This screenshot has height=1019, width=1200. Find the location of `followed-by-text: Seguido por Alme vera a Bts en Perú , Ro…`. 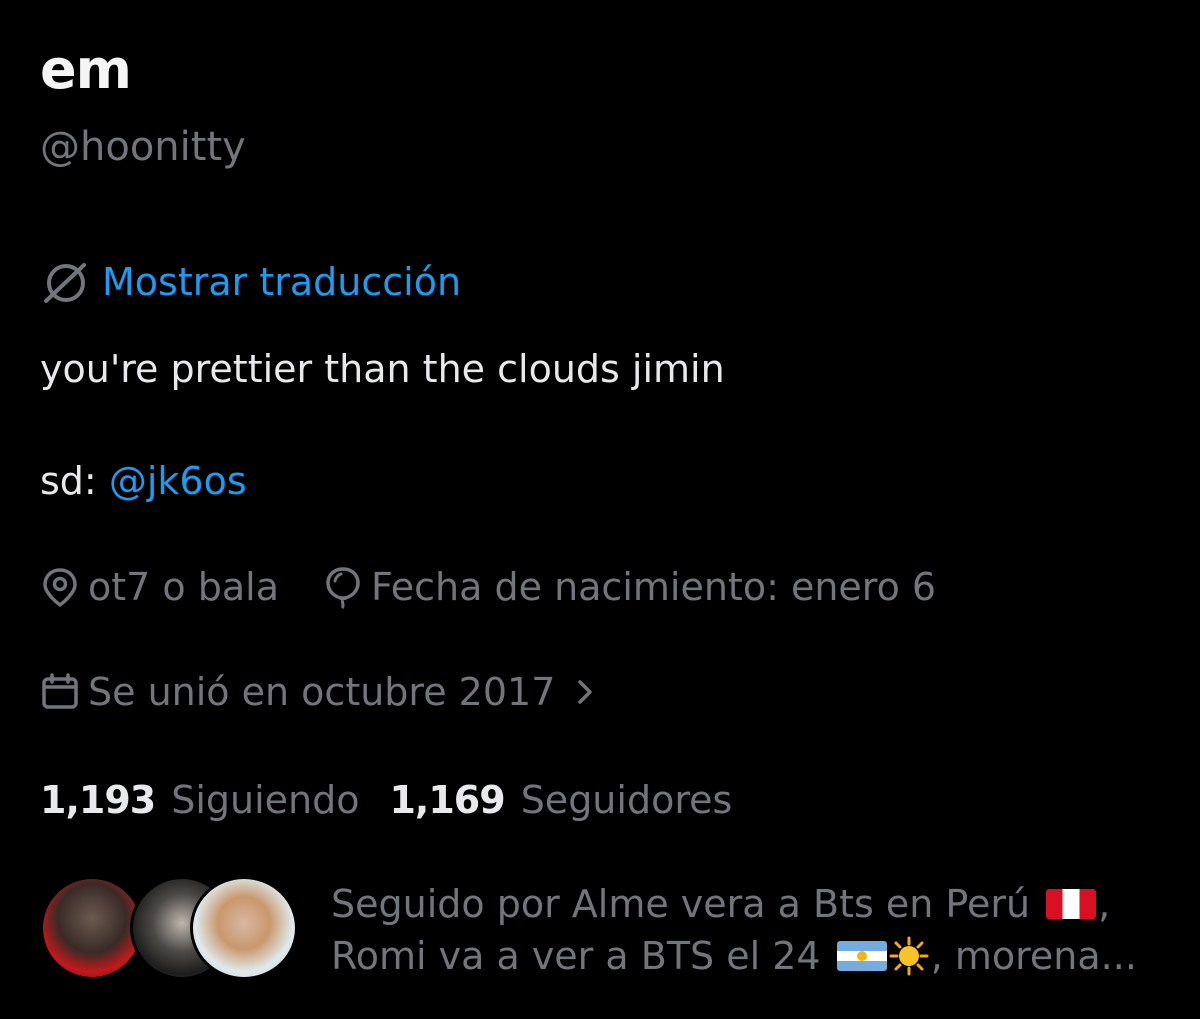

followed-by-text: Seguido por Alme vera a Bts en Perú , Ro… is located at coordinates (751, 930).